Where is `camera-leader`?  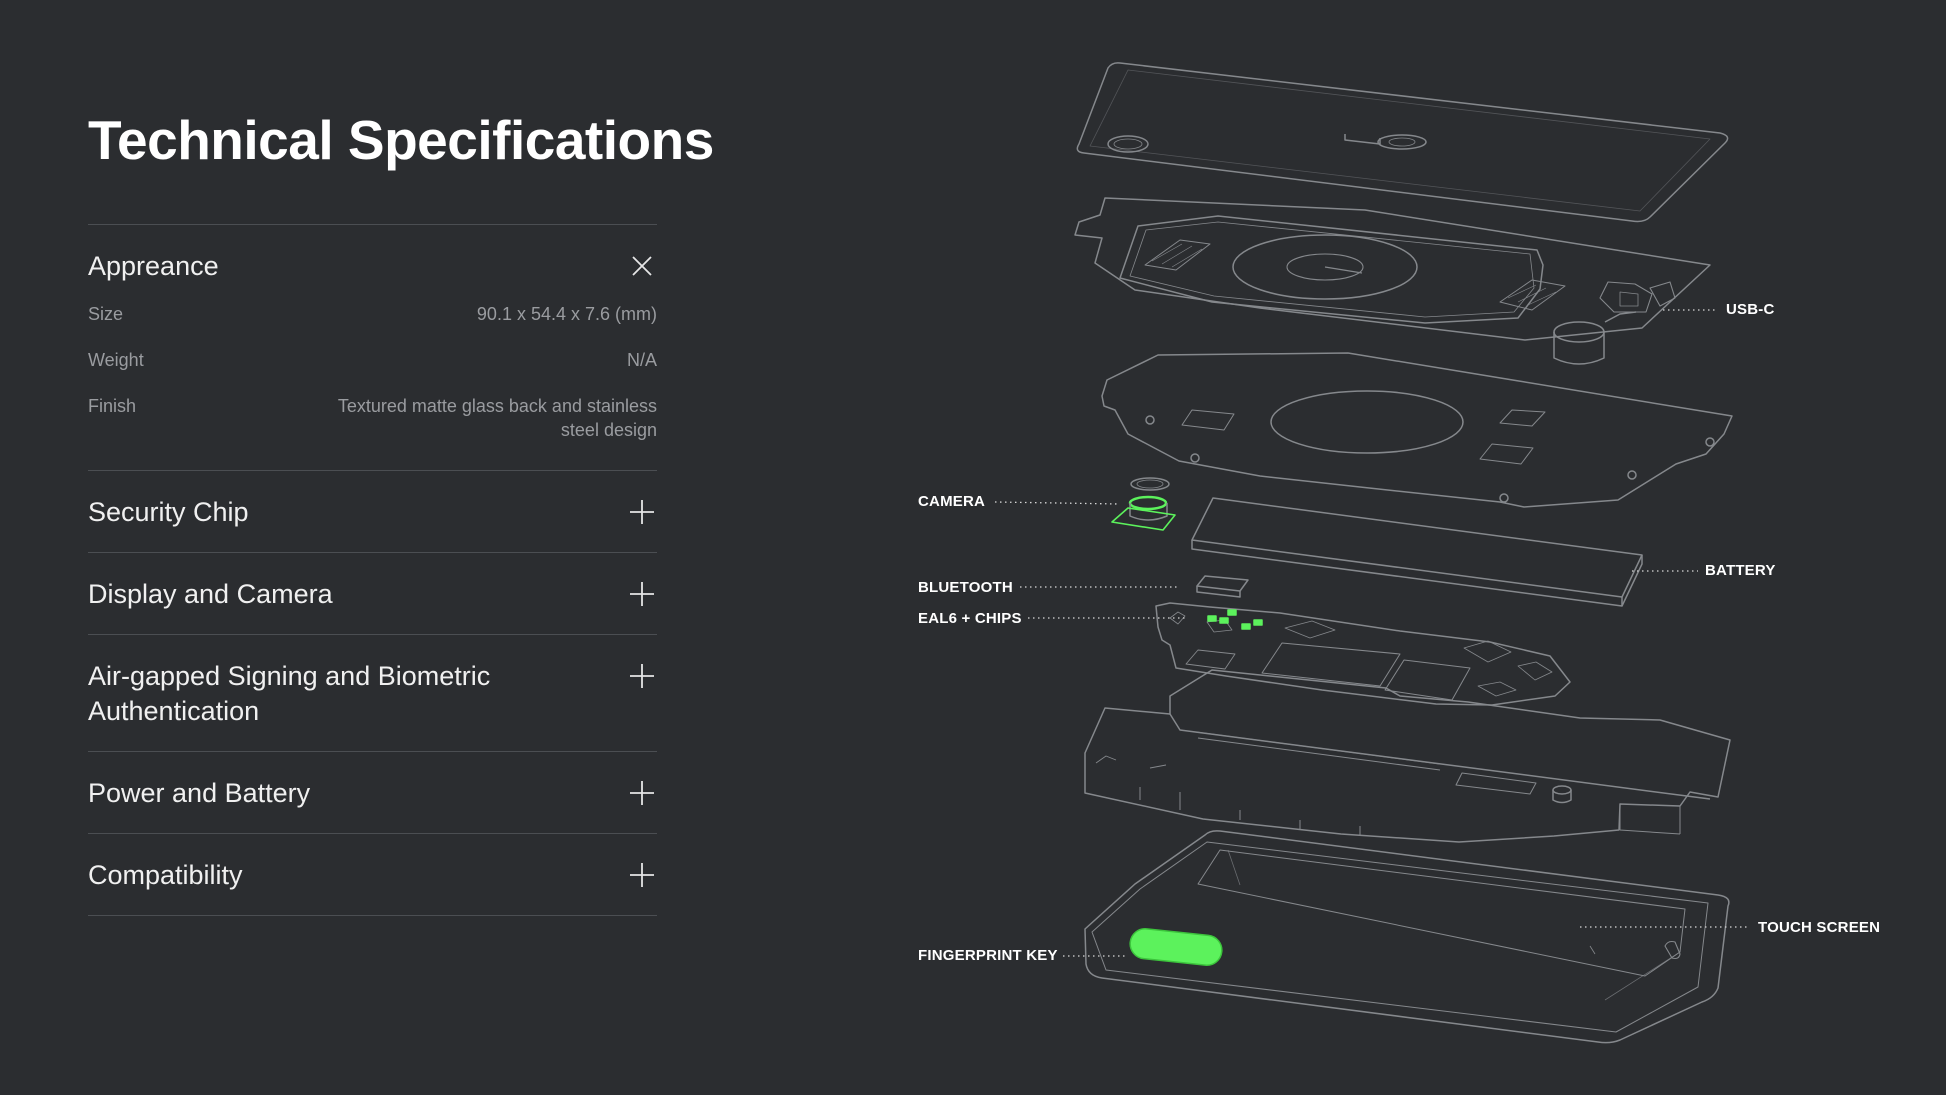
camera-leader is located at coordinates (1057, 503).